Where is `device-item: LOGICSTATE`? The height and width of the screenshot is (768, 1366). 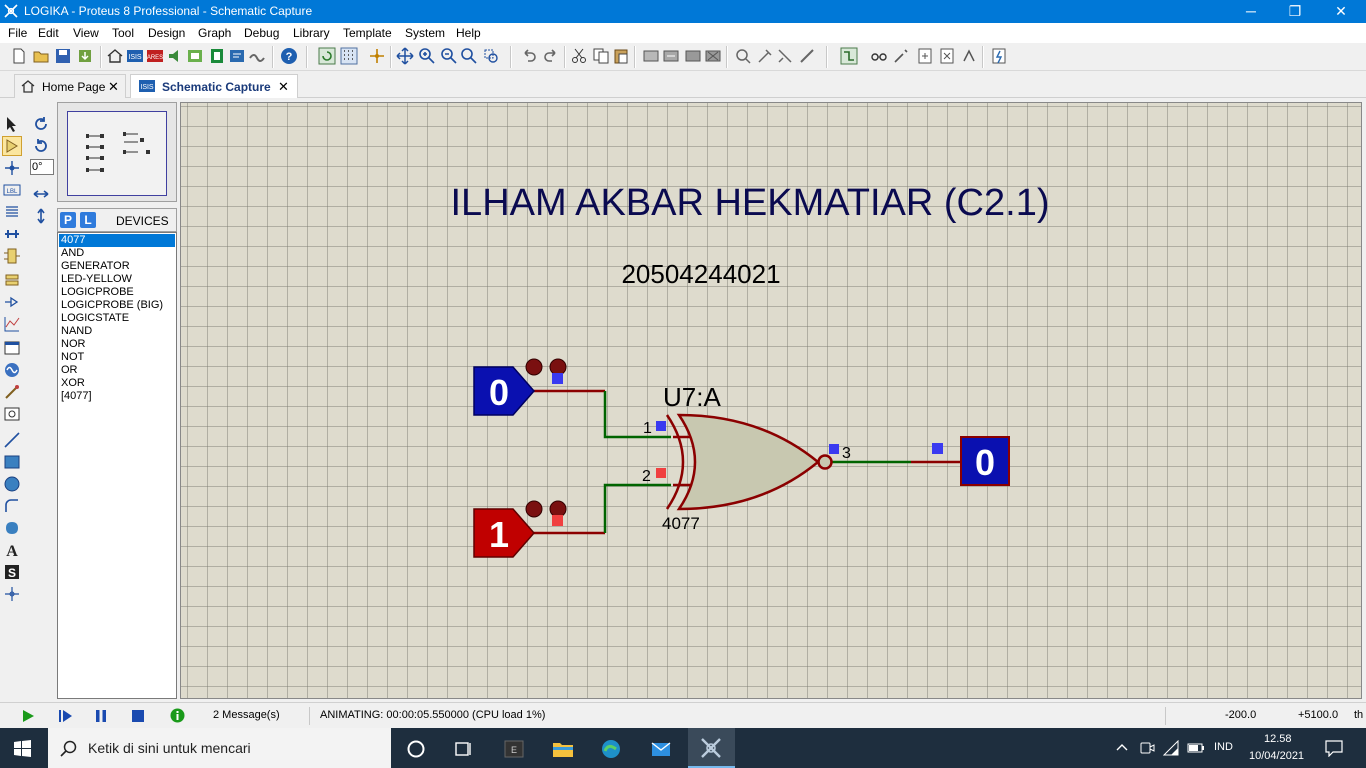
device-item: LOGICSTATE is located at coordinates (117, 318).